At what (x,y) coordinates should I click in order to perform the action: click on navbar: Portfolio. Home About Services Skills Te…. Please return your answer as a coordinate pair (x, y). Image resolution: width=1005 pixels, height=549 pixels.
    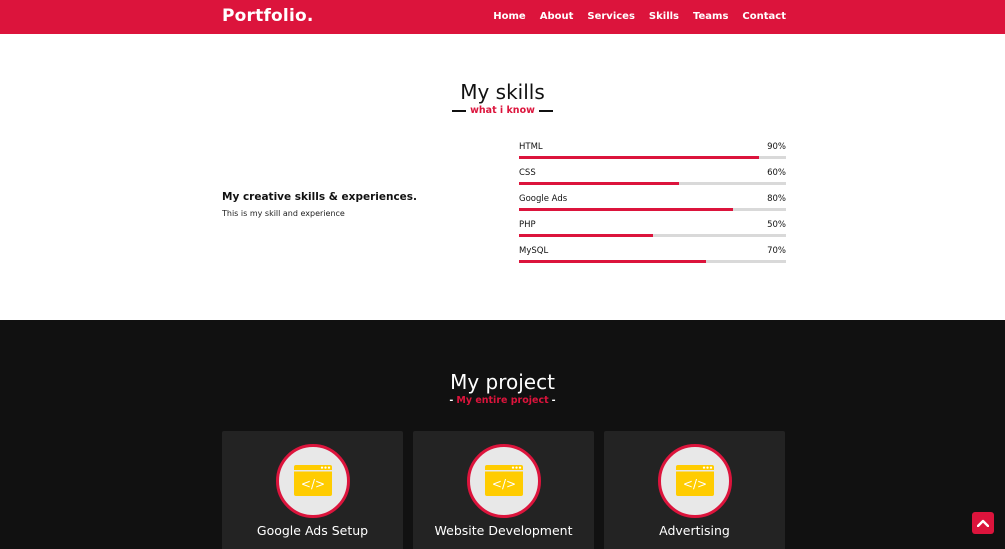
    Looking at the image, I should click on (502, 17).